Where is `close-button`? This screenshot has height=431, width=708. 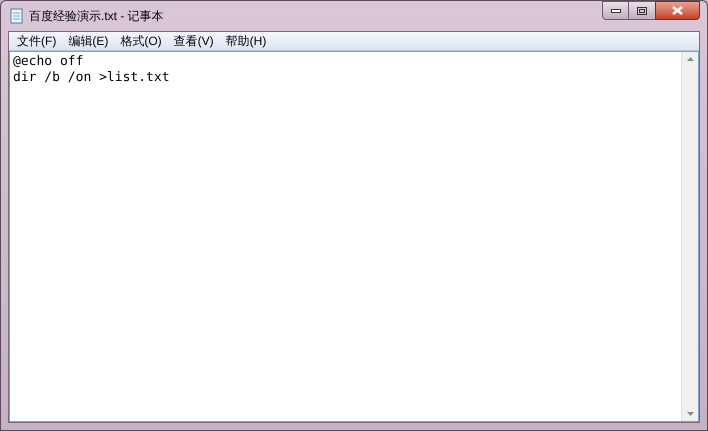
close-button is located at coordinates (677, 10).